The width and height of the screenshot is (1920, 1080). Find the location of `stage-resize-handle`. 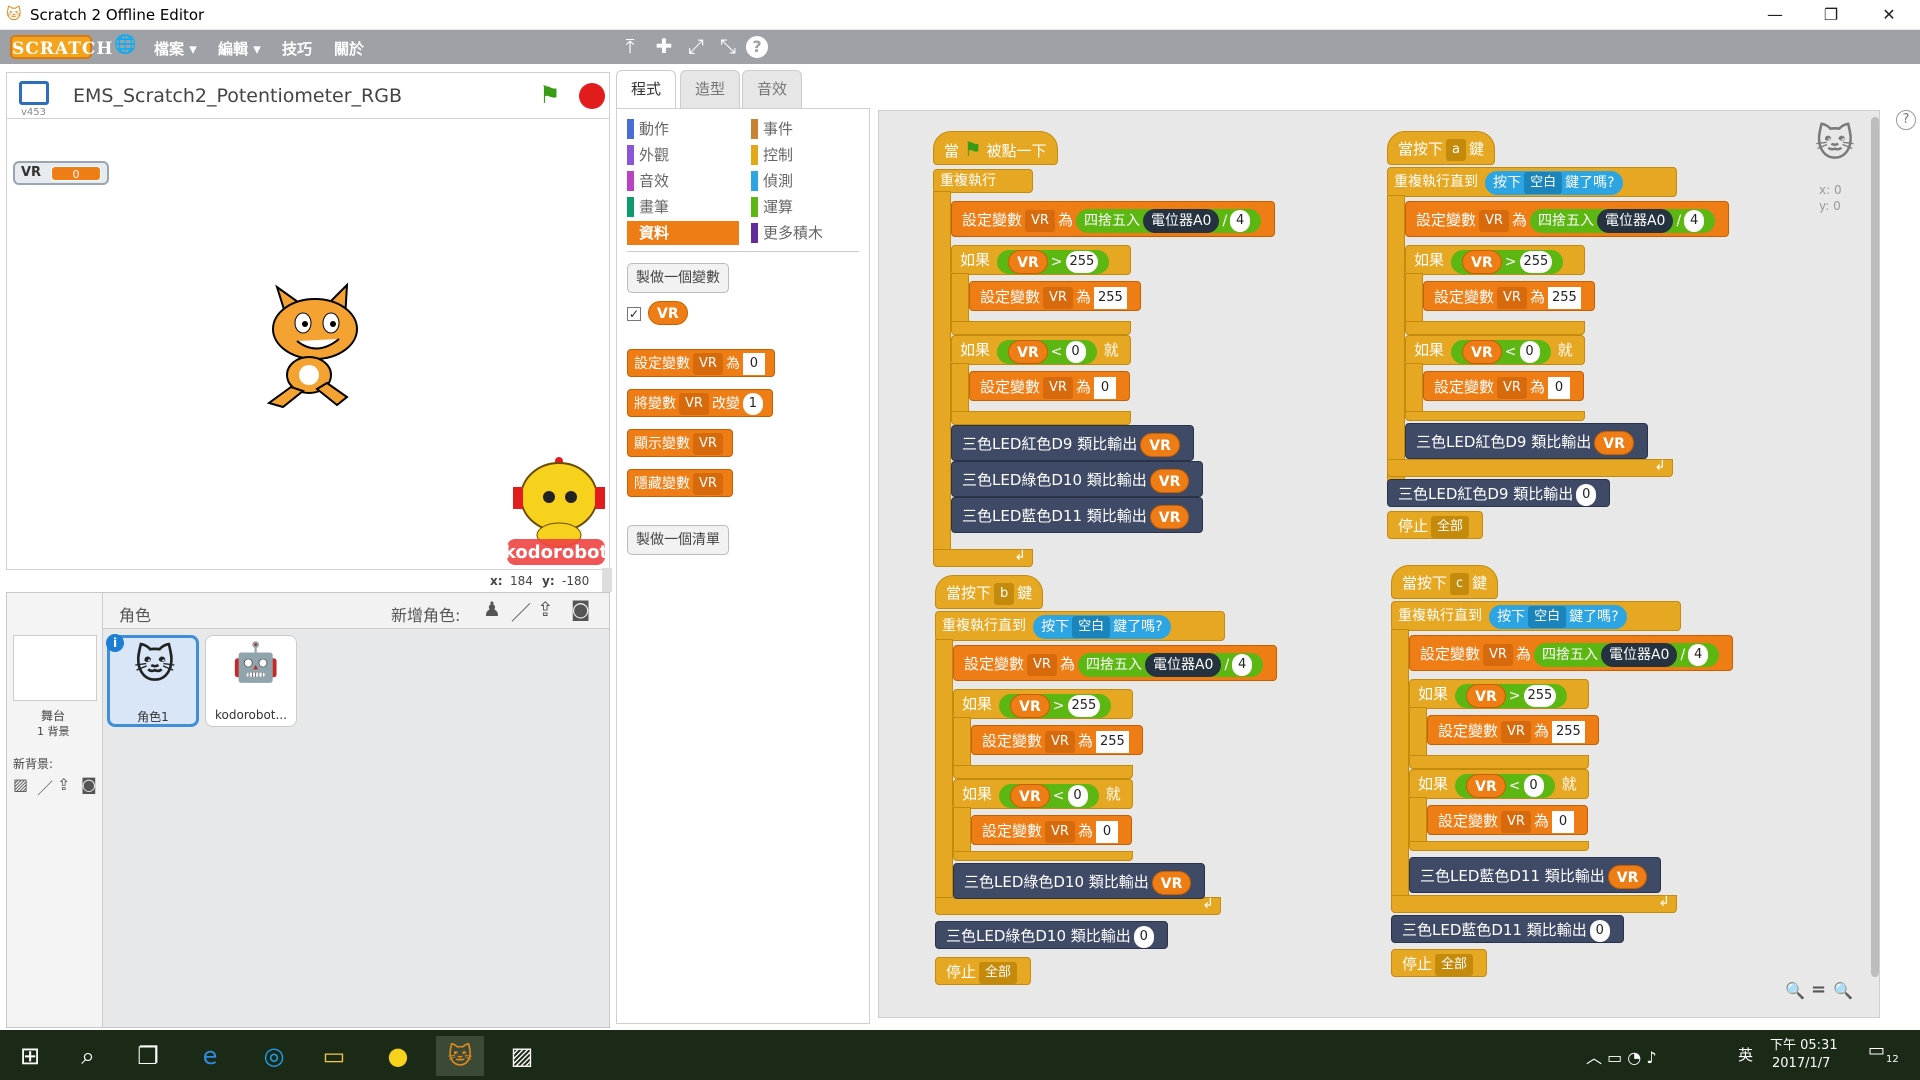

stage-resize-handle is located at coordinates (607, 580).